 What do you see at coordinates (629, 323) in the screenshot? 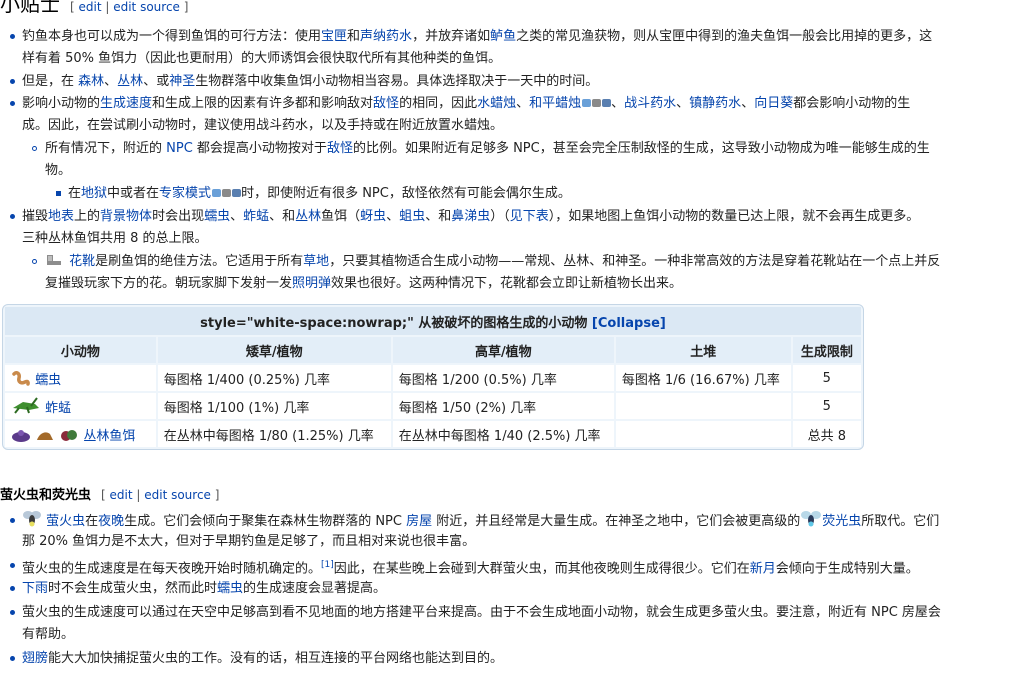
I see `collapse-link: [Collapse]` at bounding box center [629, 323].